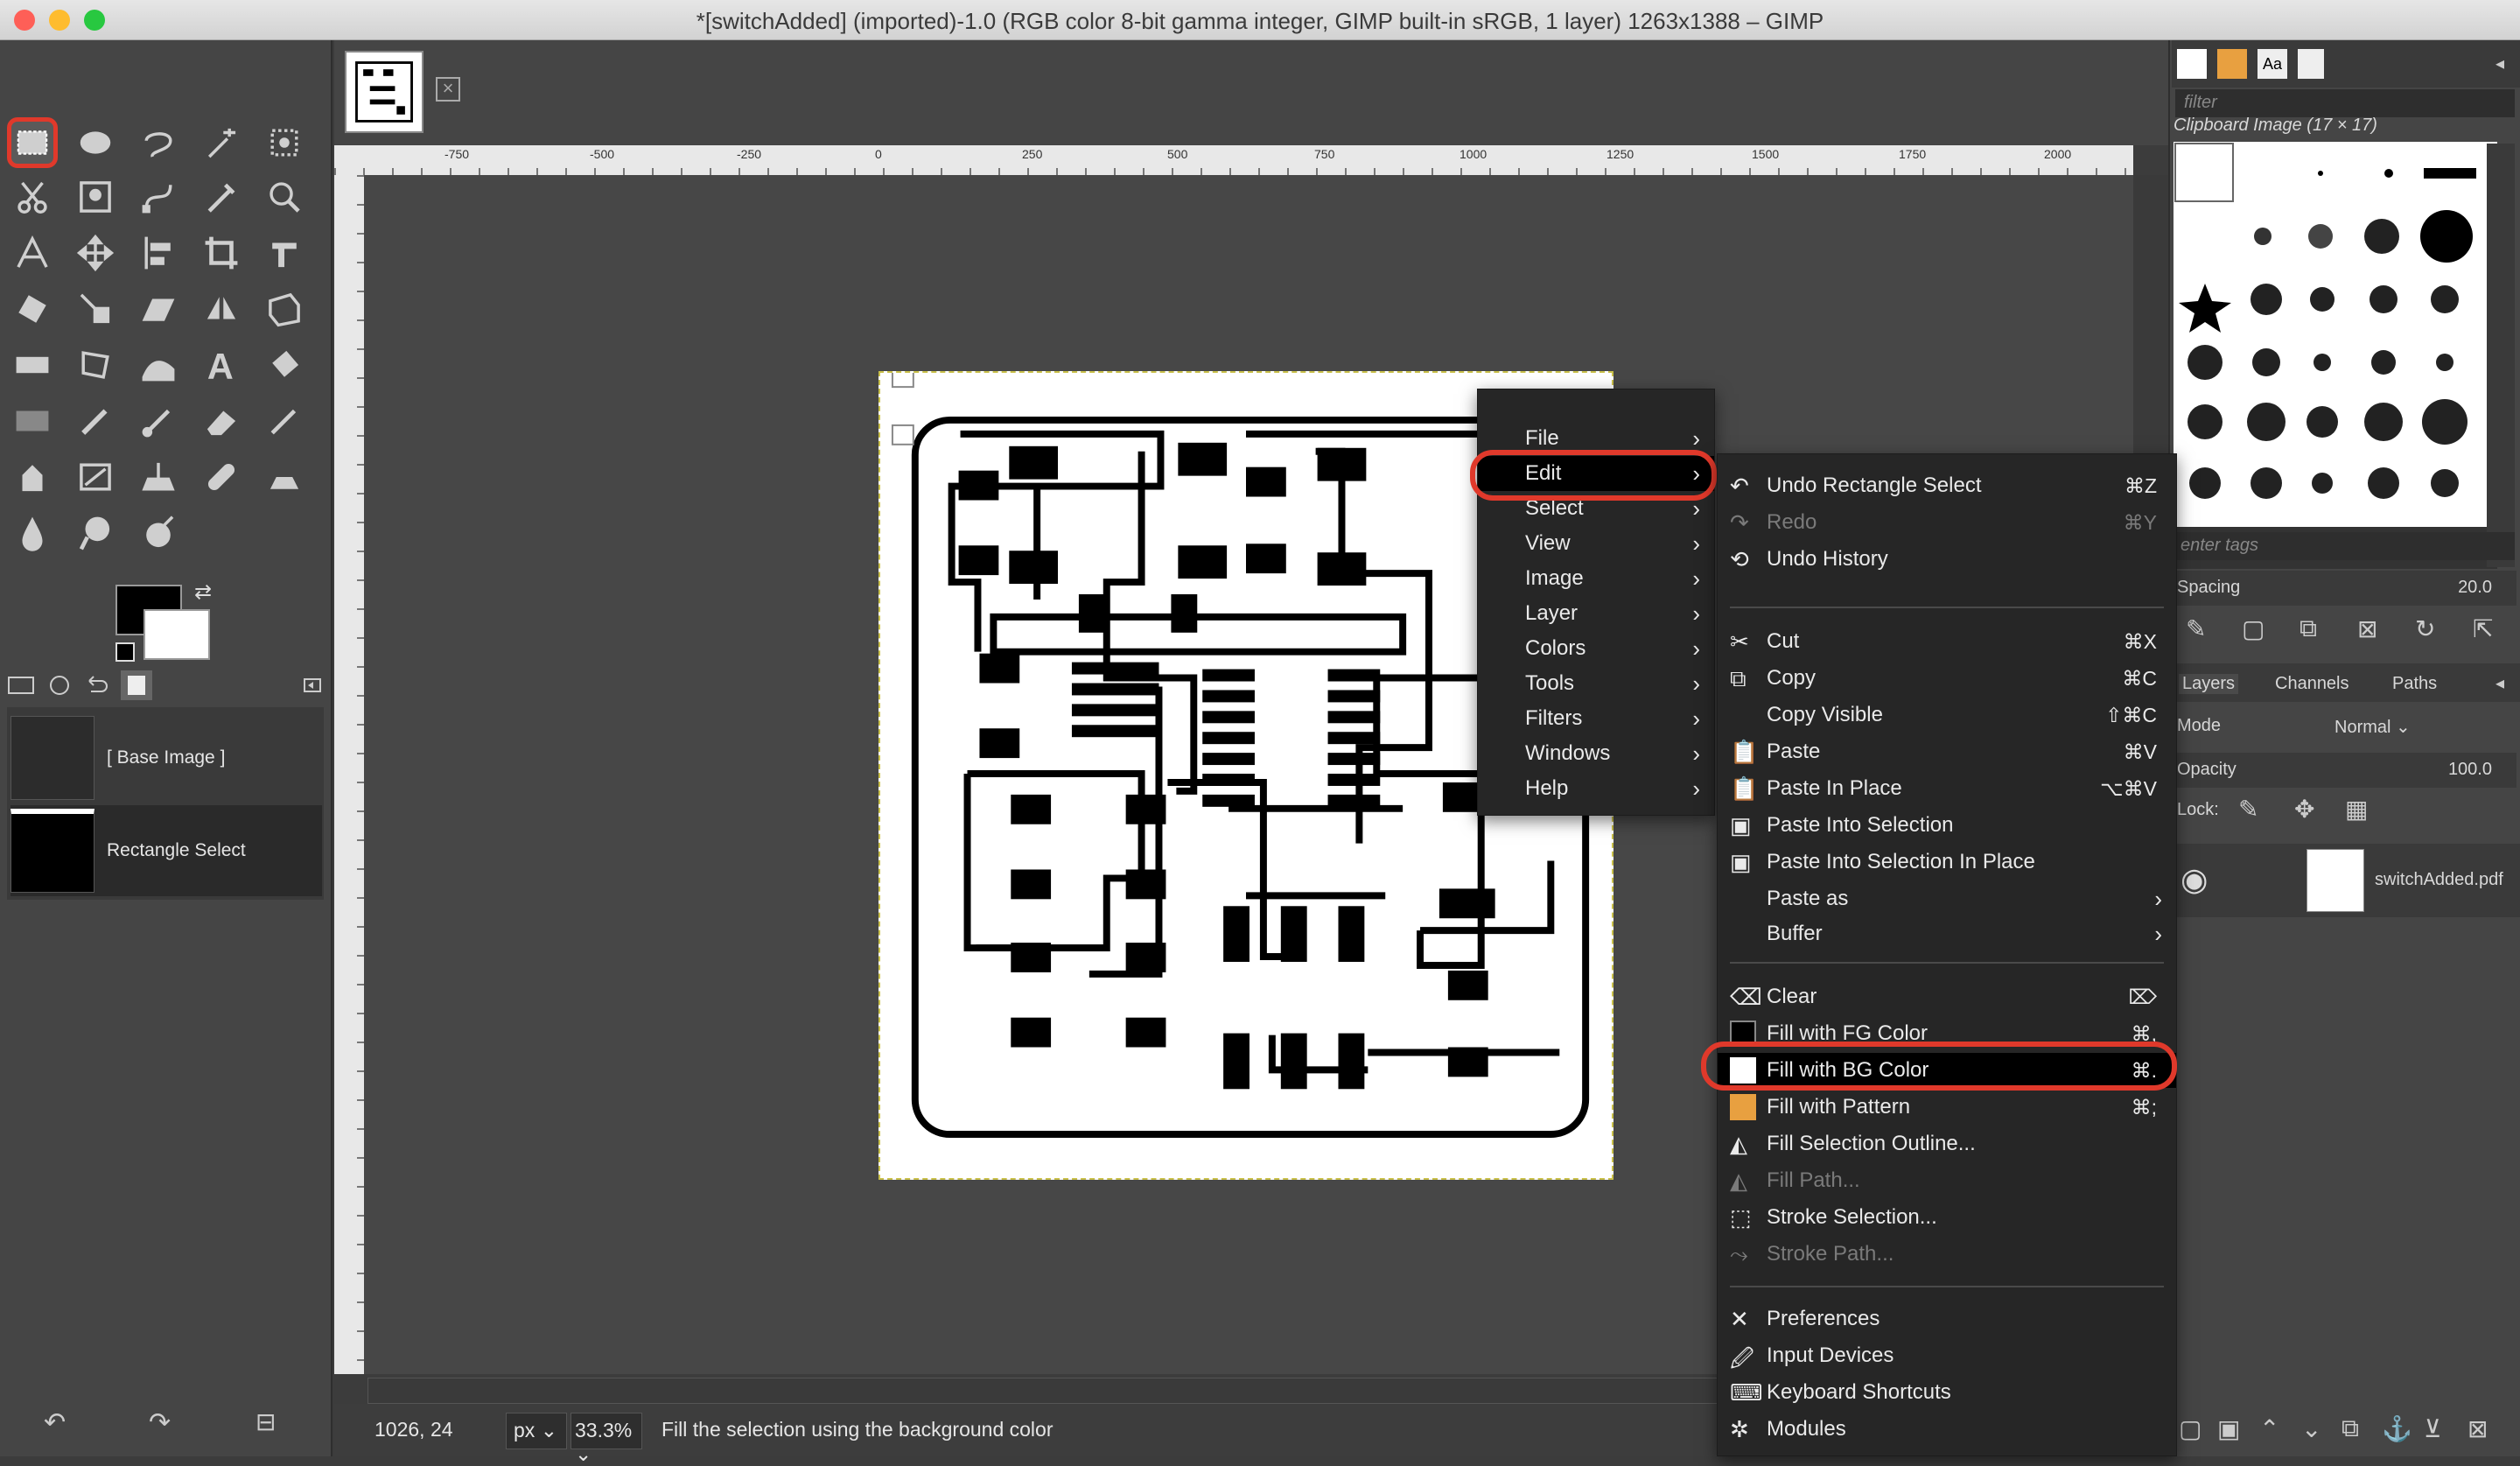 The width and height of the screenshot is (2520, 1466). Describe the element at coordinates (32, 197) in the screenshot. I see `scissors-select-tool` at that location.